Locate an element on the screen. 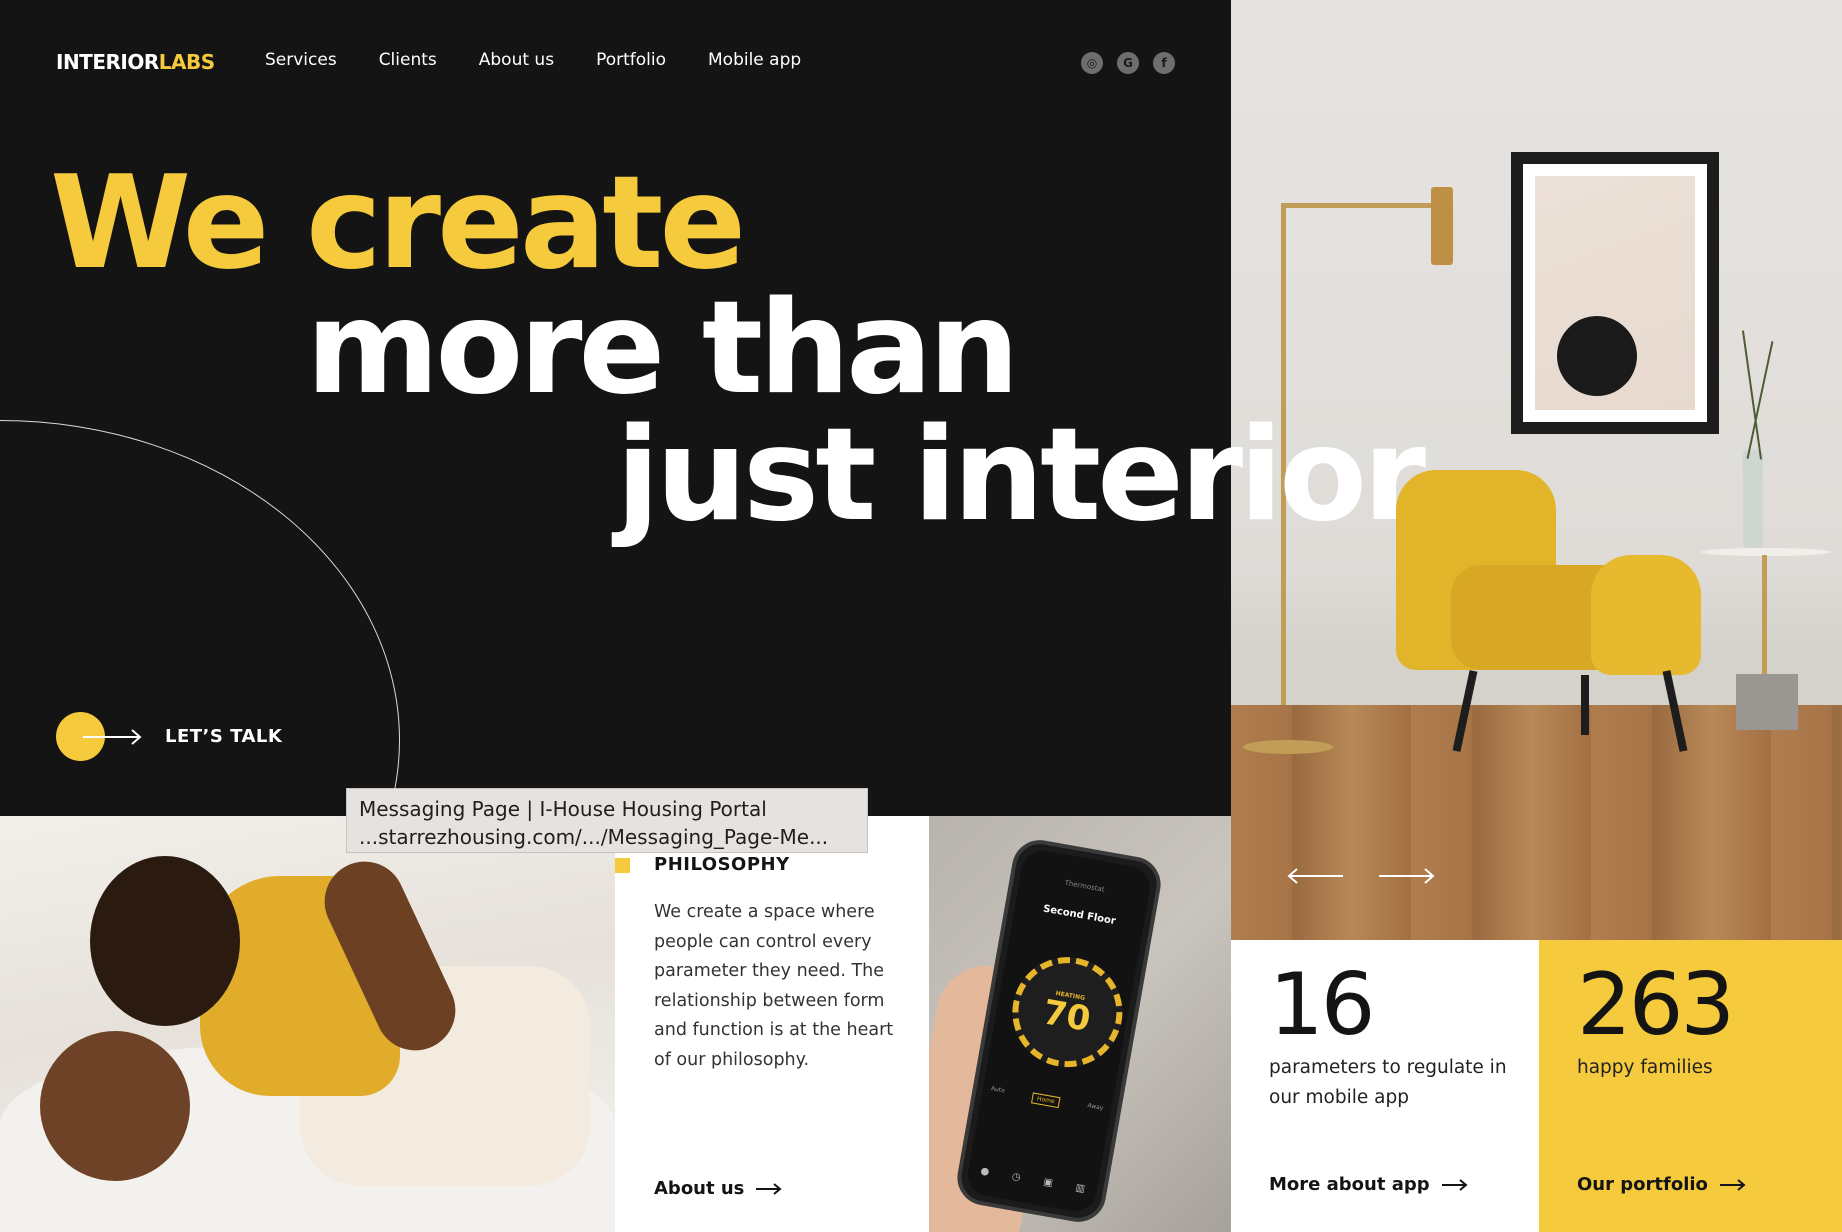  google-icon: G is located at coordinates (1128, 63).